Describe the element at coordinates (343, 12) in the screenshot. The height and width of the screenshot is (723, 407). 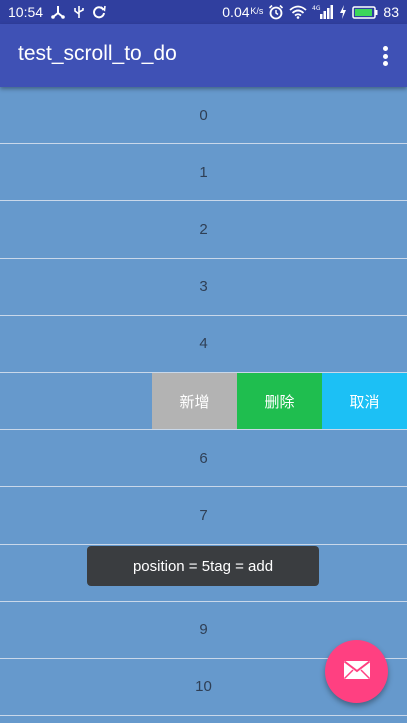
I see `charging-icon` at that location.